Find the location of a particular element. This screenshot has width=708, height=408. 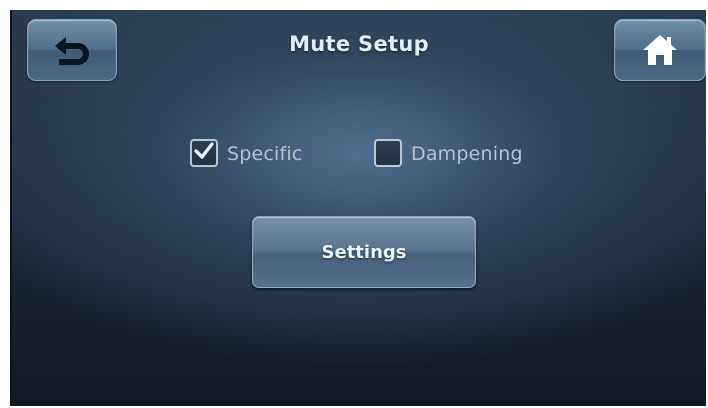

specific-checkbox is located at coordinates (204, 153).